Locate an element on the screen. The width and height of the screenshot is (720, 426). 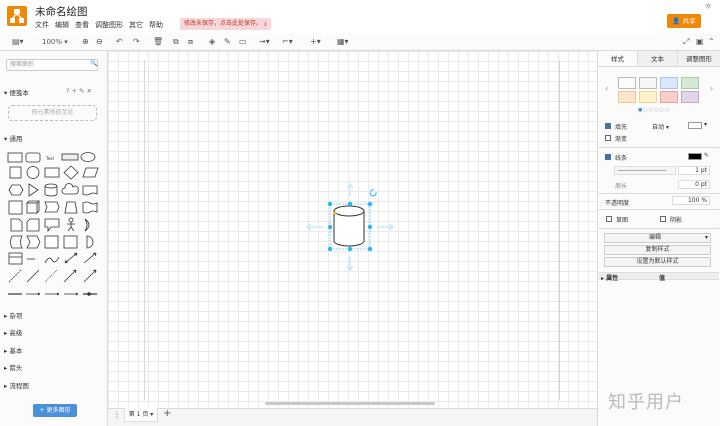
collapse-icon: ⌃ is located at coordinates (711, 42).